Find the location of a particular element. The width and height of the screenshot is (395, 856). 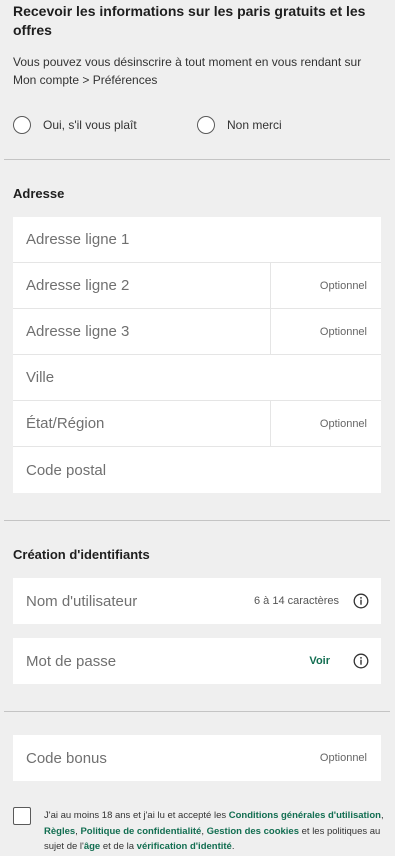

radio-no: Non merci is located at coordinates (239, 125).